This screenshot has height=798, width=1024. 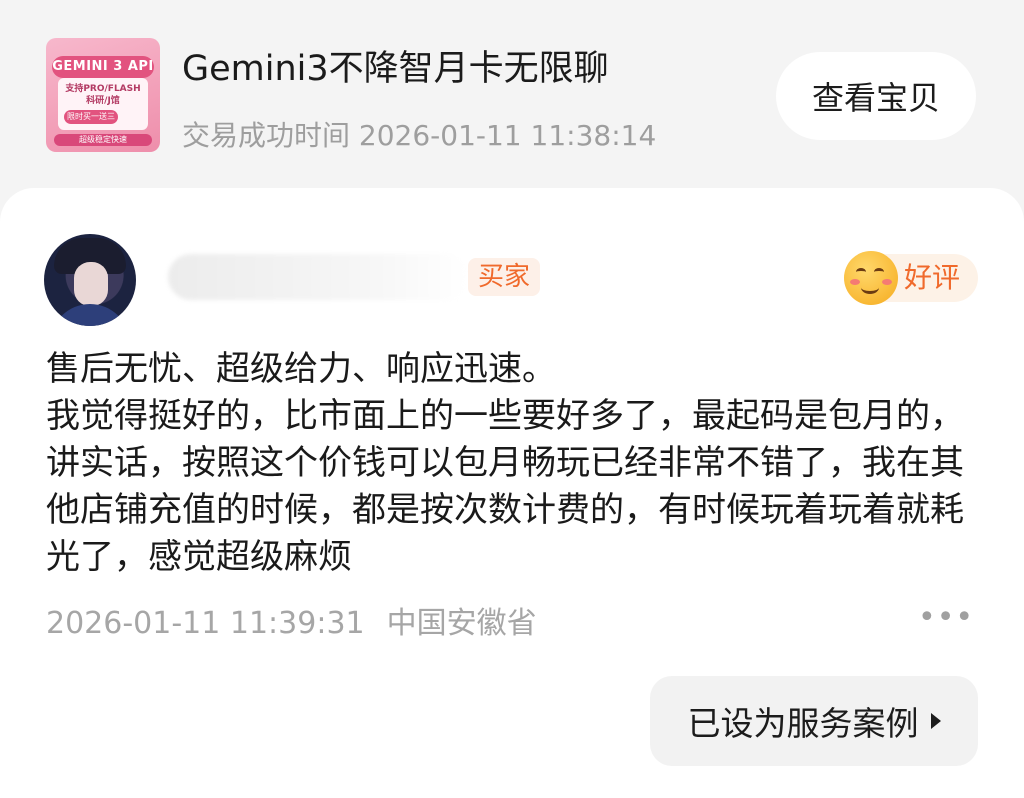 What do you see at coordinates (395, 65) in the screenshot?
I see `product-title: Gemini3不降智月卡无限聊` at bounding box center [395, 65].